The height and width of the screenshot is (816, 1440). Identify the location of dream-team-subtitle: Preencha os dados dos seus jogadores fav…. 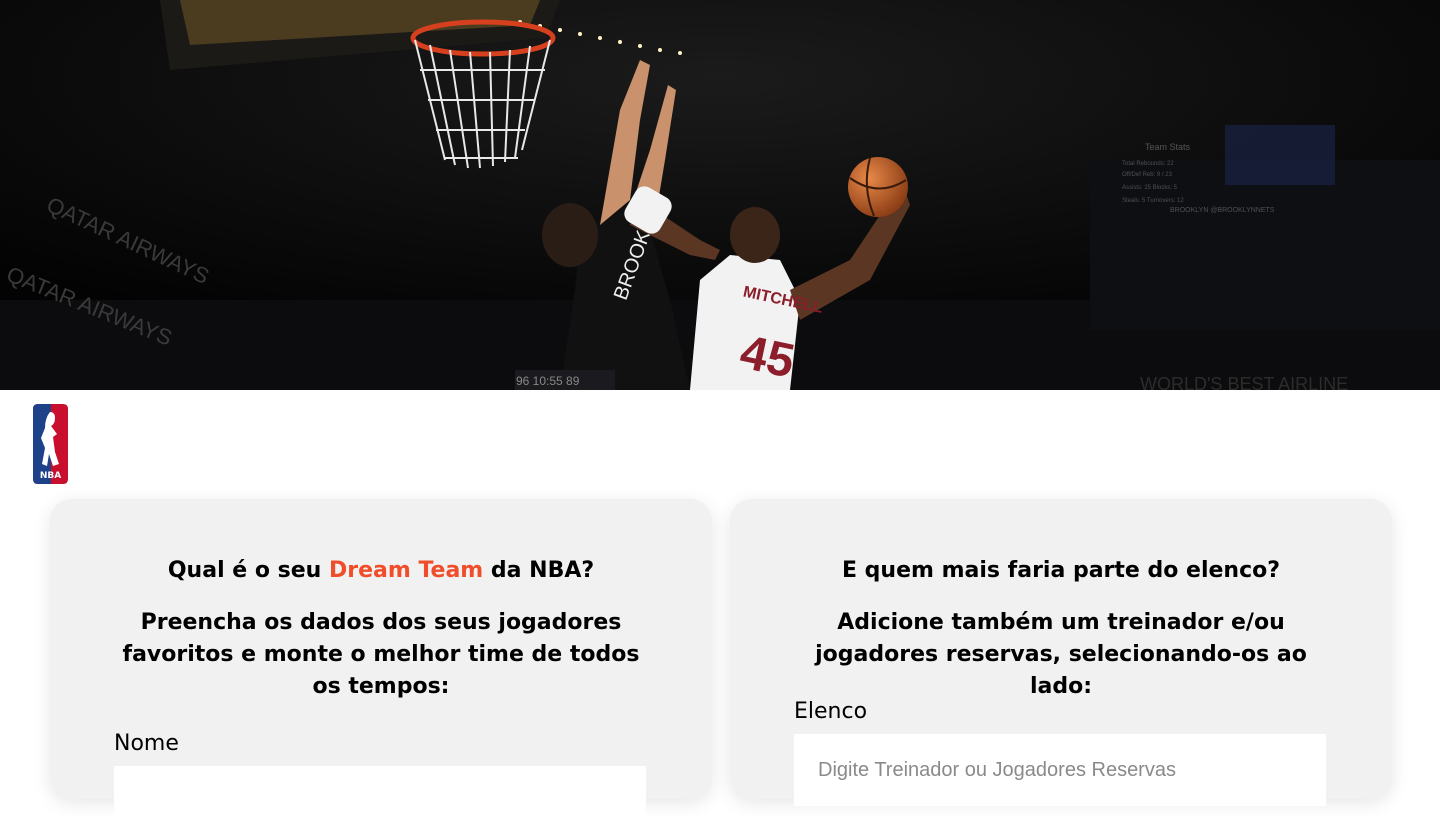
(381, 654).